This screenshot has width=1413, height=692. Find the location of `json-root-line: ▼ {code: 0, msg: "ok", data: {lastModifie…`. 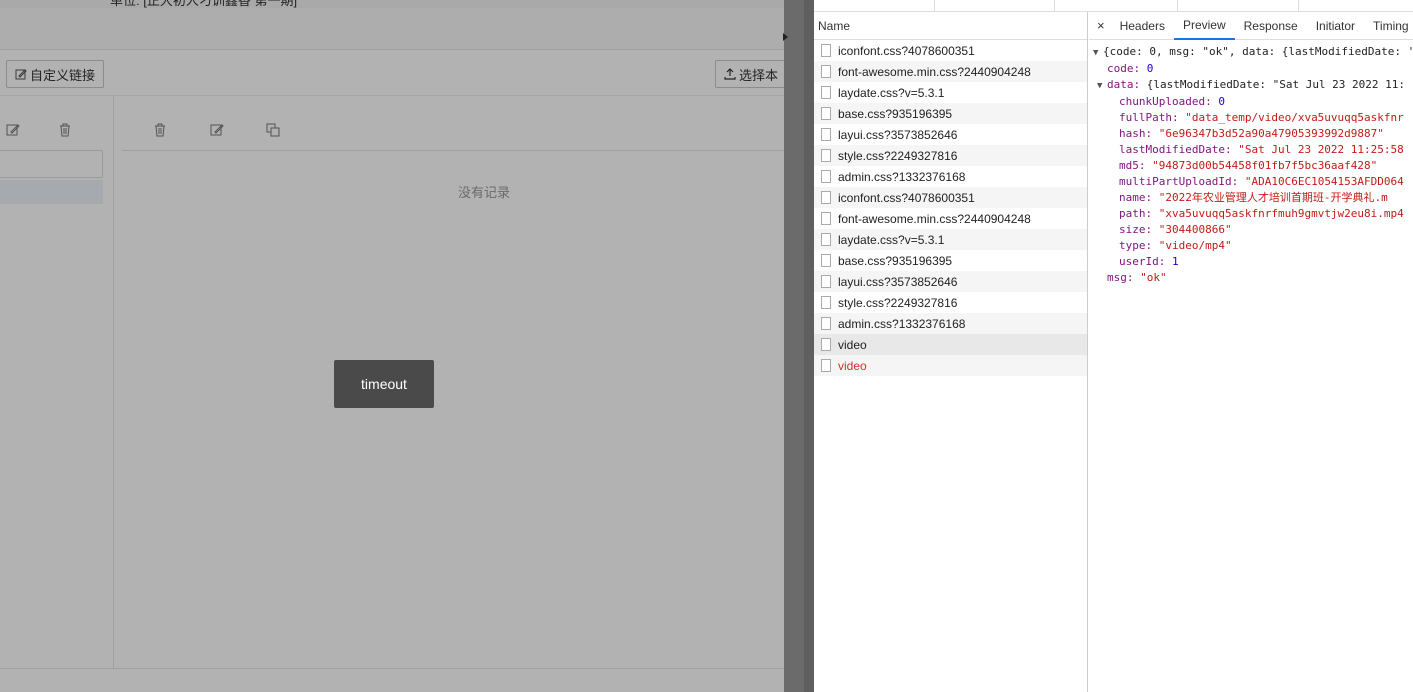

json-root-line: ▼ {code: 0, msg: "ok", data: {lastModifie… is located at coordinates (1253, 52).